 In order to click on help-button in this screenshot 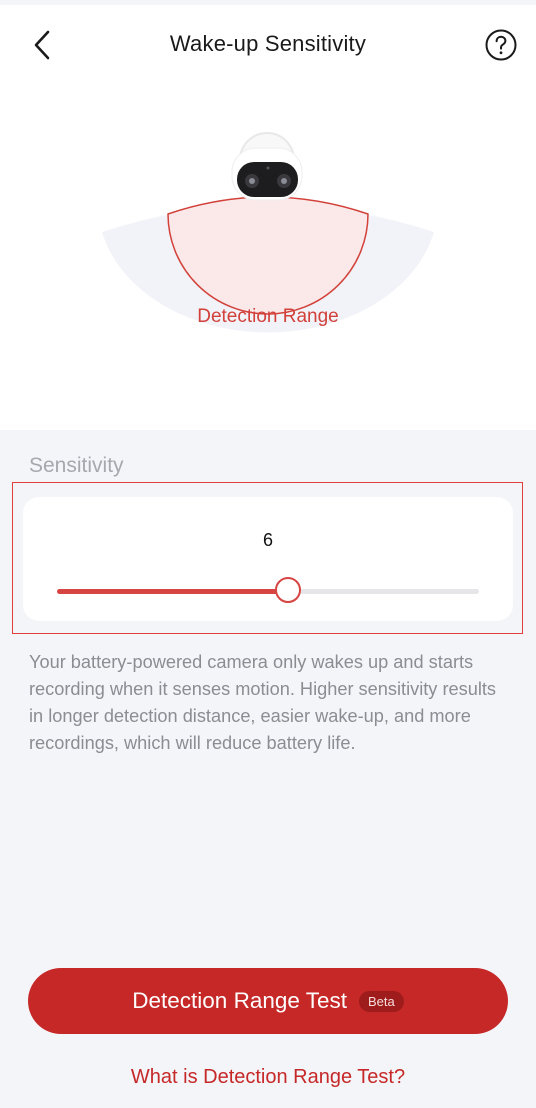, I will do `click(501, 45)`.